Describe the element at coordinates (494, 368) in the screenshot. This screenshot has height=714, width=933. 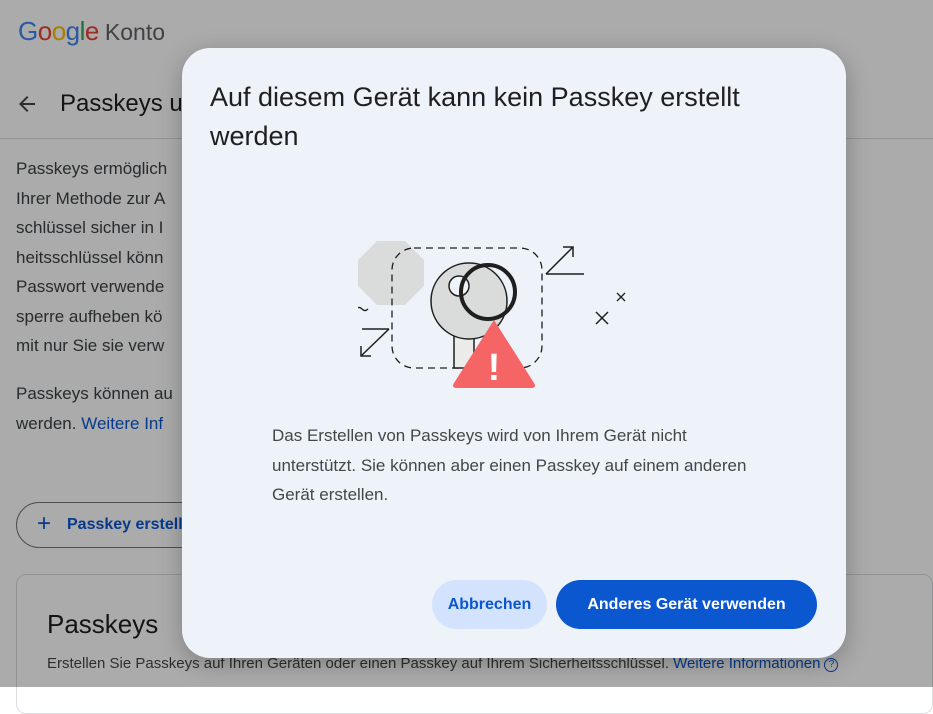
I see `warning-mark: !` at that location.